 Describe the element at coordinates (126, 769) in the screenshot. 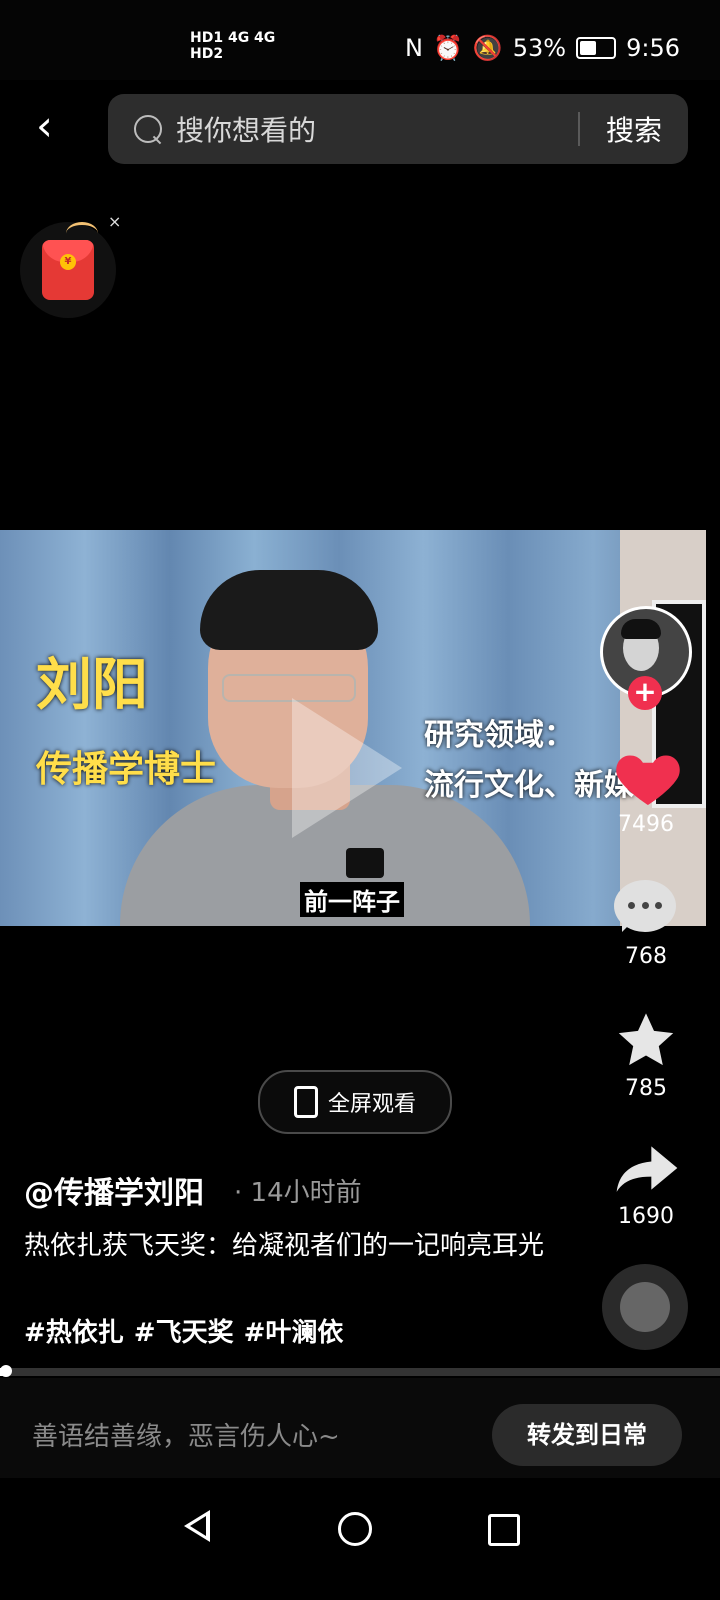

I see `overlay-title: 传播学博士` at that location.